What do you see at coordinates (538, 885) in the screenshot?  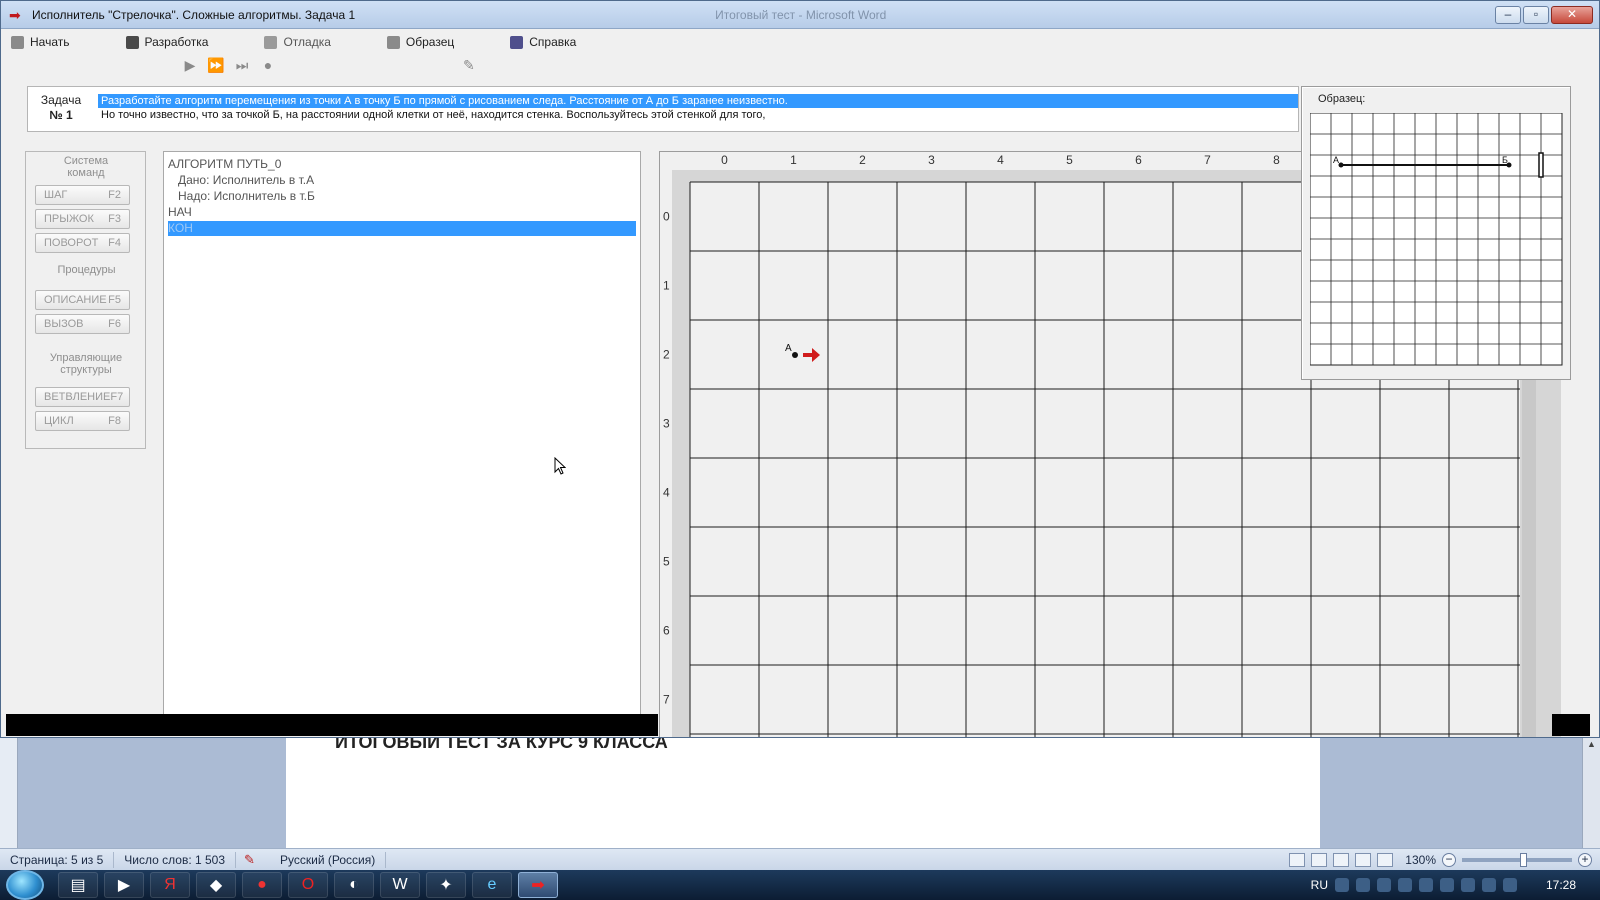 I see `strelochka-taskbar-icon: ➡` at bounding box center [538, 885].